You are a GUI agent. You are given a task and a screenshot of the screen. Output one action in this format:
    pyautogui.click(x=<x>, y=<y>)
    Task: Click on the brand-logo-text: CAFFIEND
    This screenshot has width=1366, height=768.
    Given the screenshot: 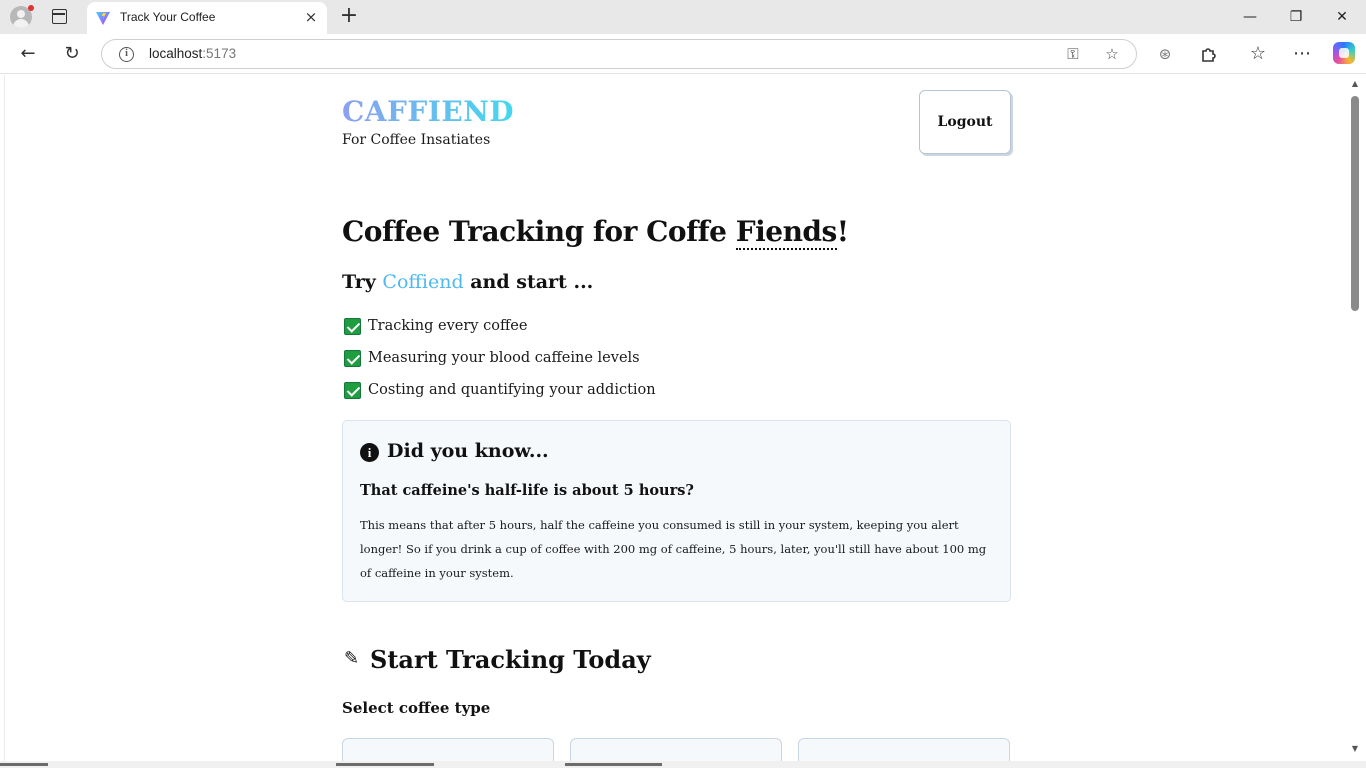 What is the action you would take?
    pyautogui.click(x=428, y=111)
    